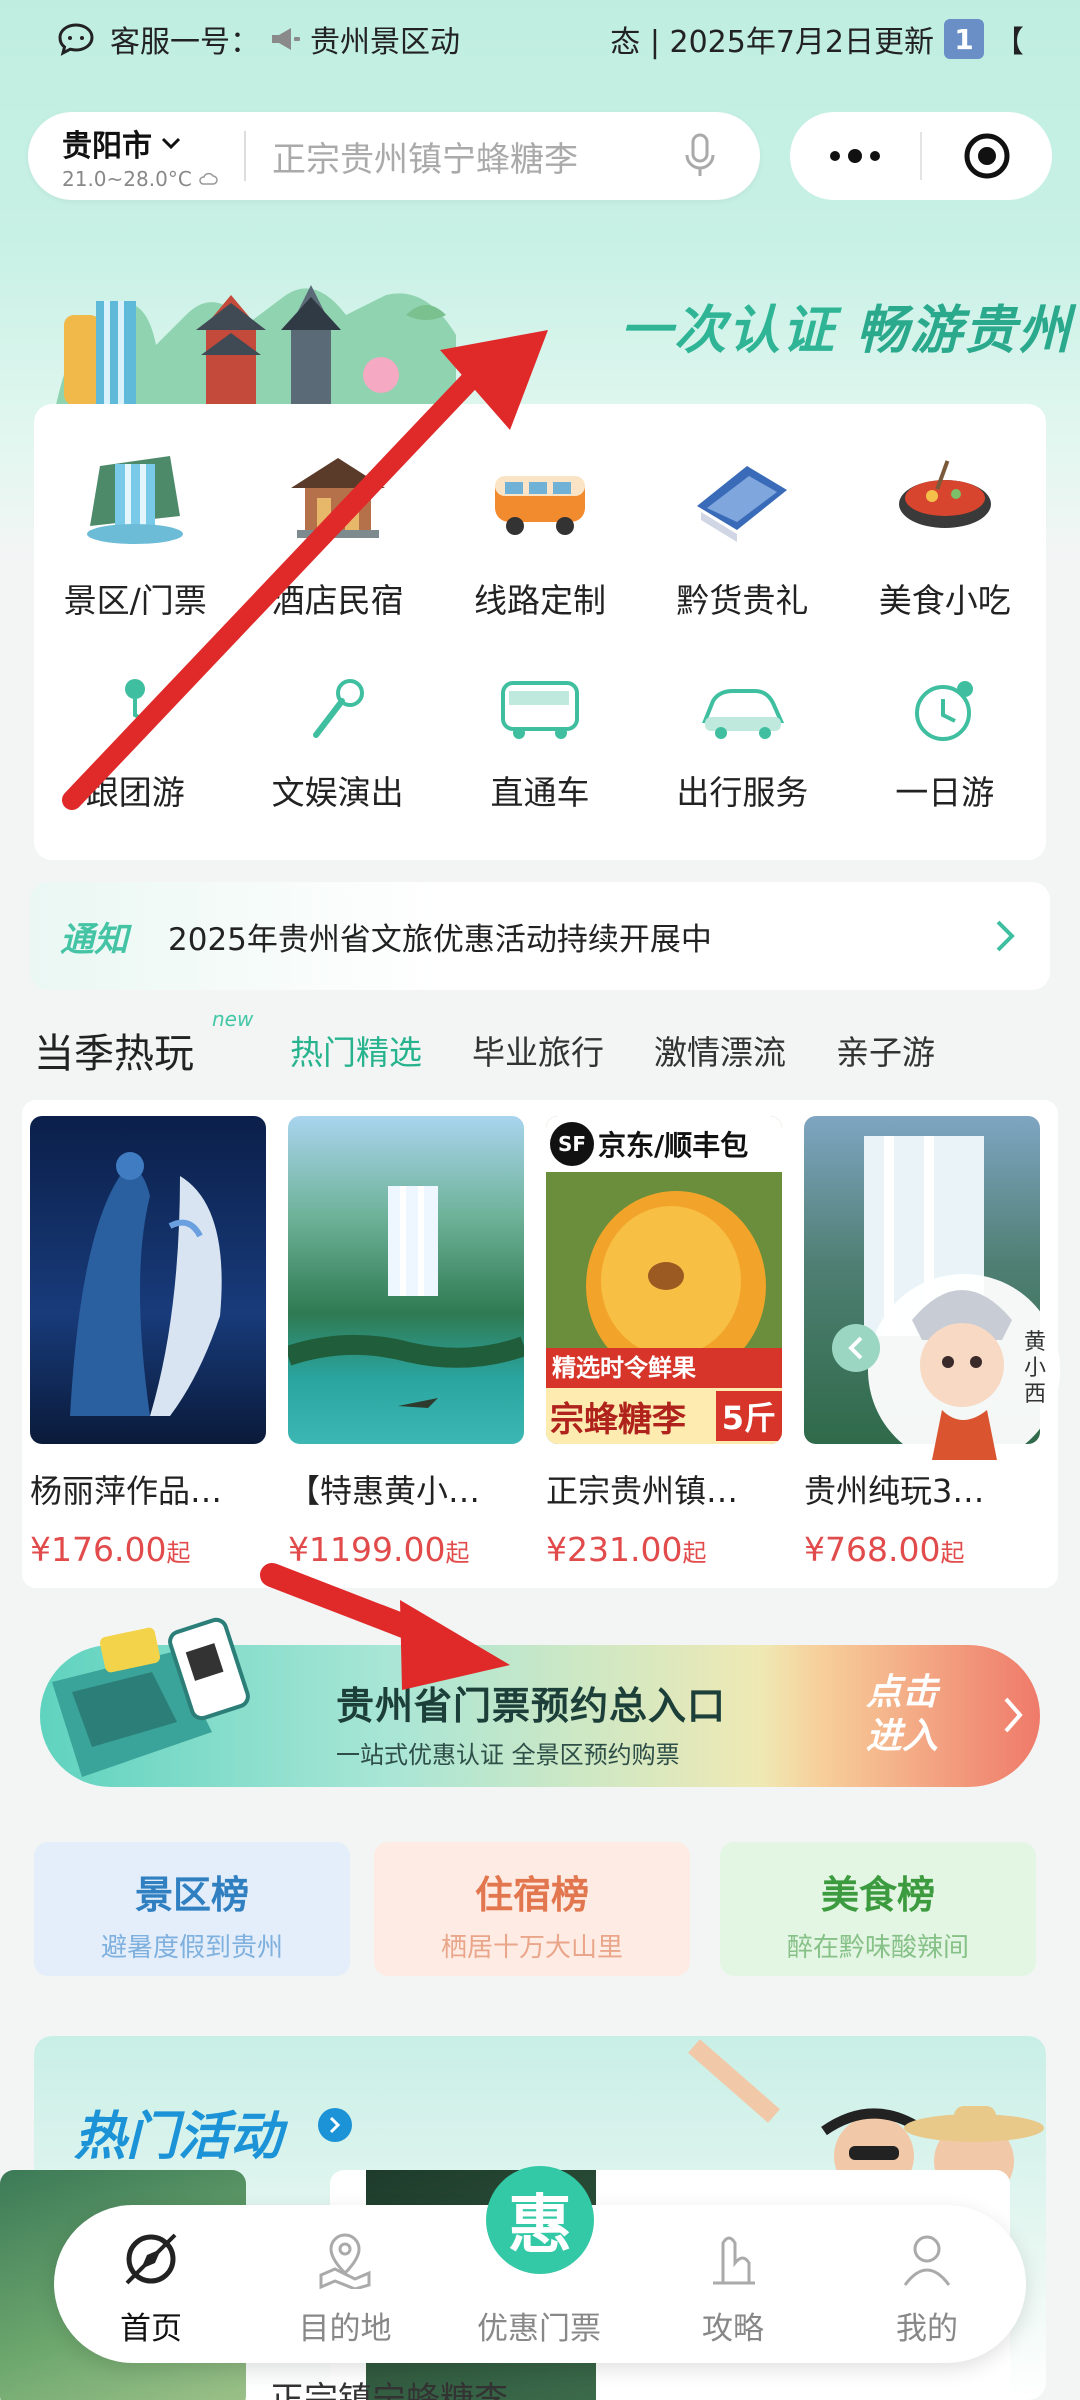 This screenshot has height=2400, width=1080. What do you see at coordinates (338, 496) in the screenshot?
I see `pavilion-icon` at bounding box center [338, 496].